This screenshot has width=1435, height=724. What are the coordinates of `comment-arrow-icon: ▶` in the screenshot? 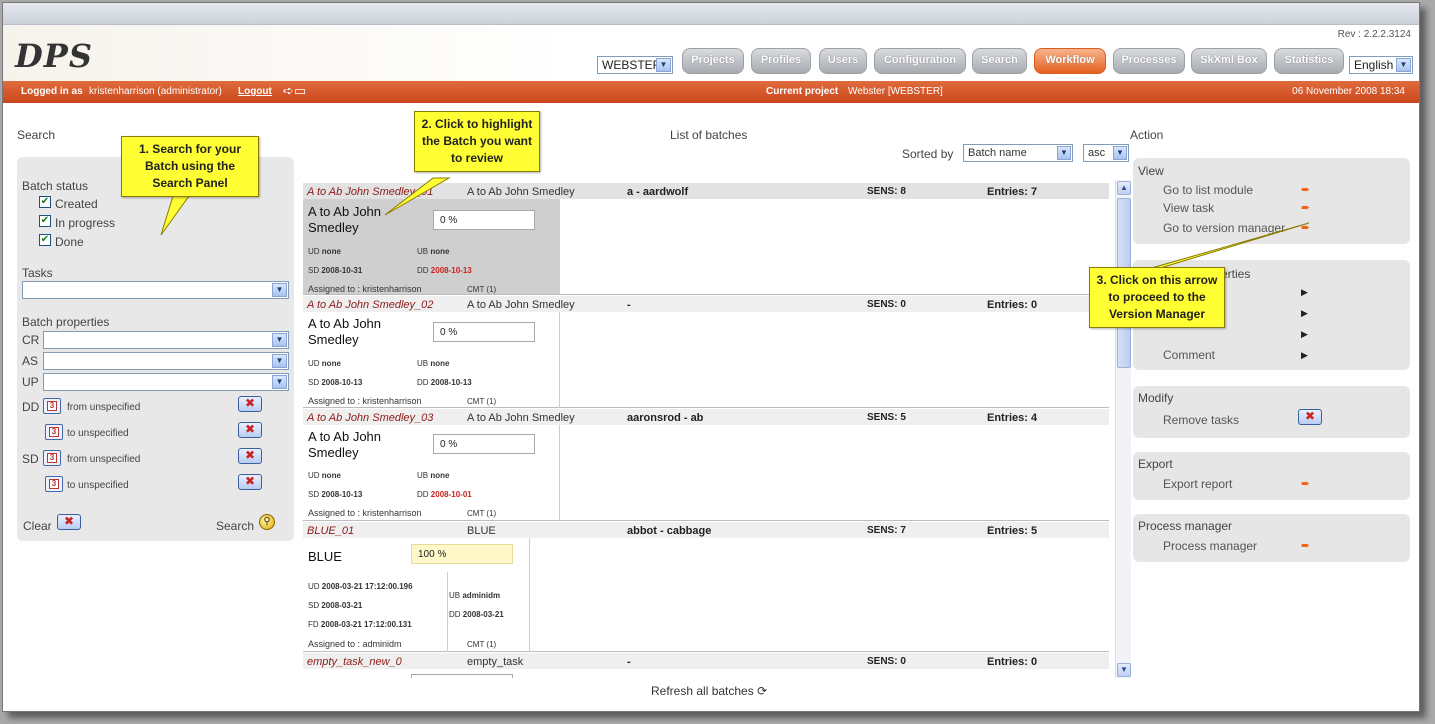 It's located at (1304, 355).